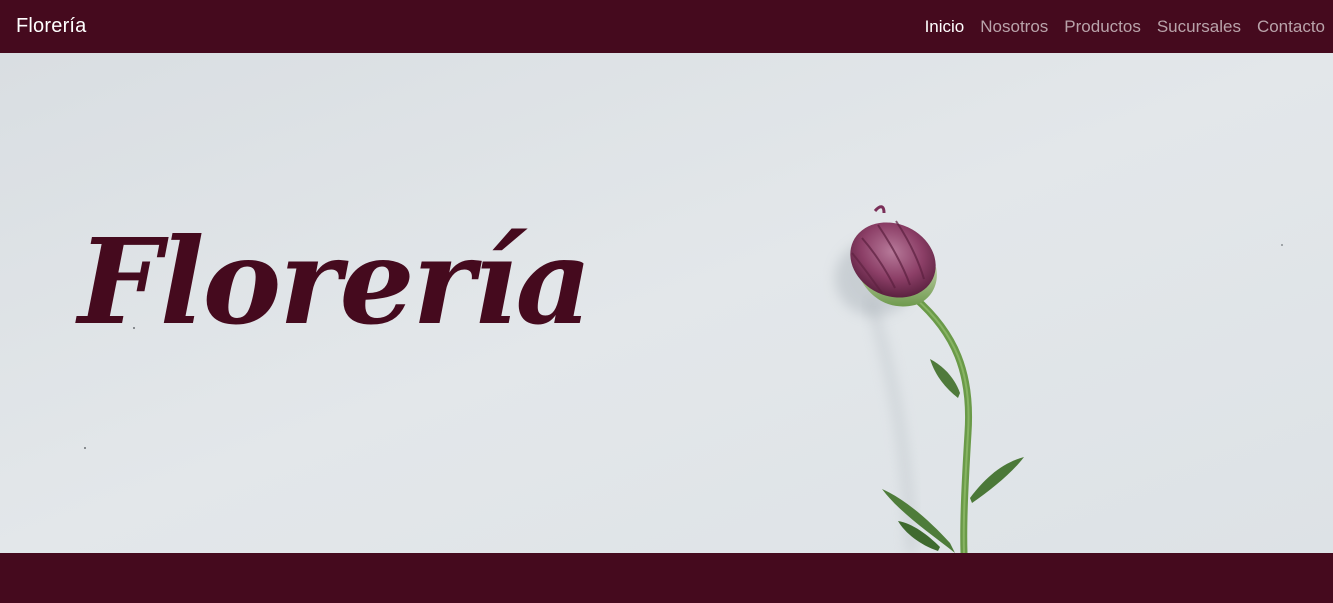 Image resolution: width=1333 pixels, height=603 pixels. Describe the element at coordinates (1102, 27) in the screenshot. I see `nav-link-productos: Productos` at that location.